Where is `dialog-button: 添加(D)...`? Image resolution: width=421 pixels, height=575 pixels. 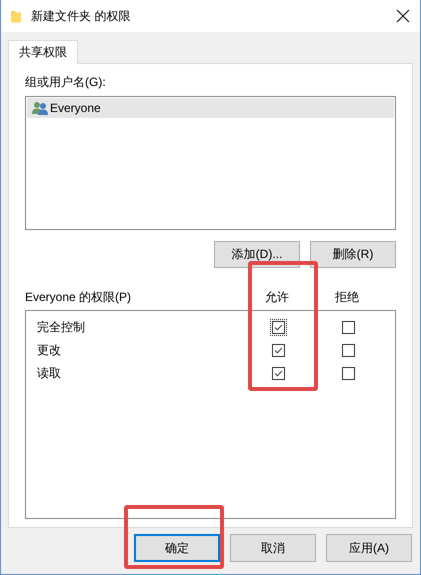 dialog-button: 添加(D)... is located at coordinates (257, 254).